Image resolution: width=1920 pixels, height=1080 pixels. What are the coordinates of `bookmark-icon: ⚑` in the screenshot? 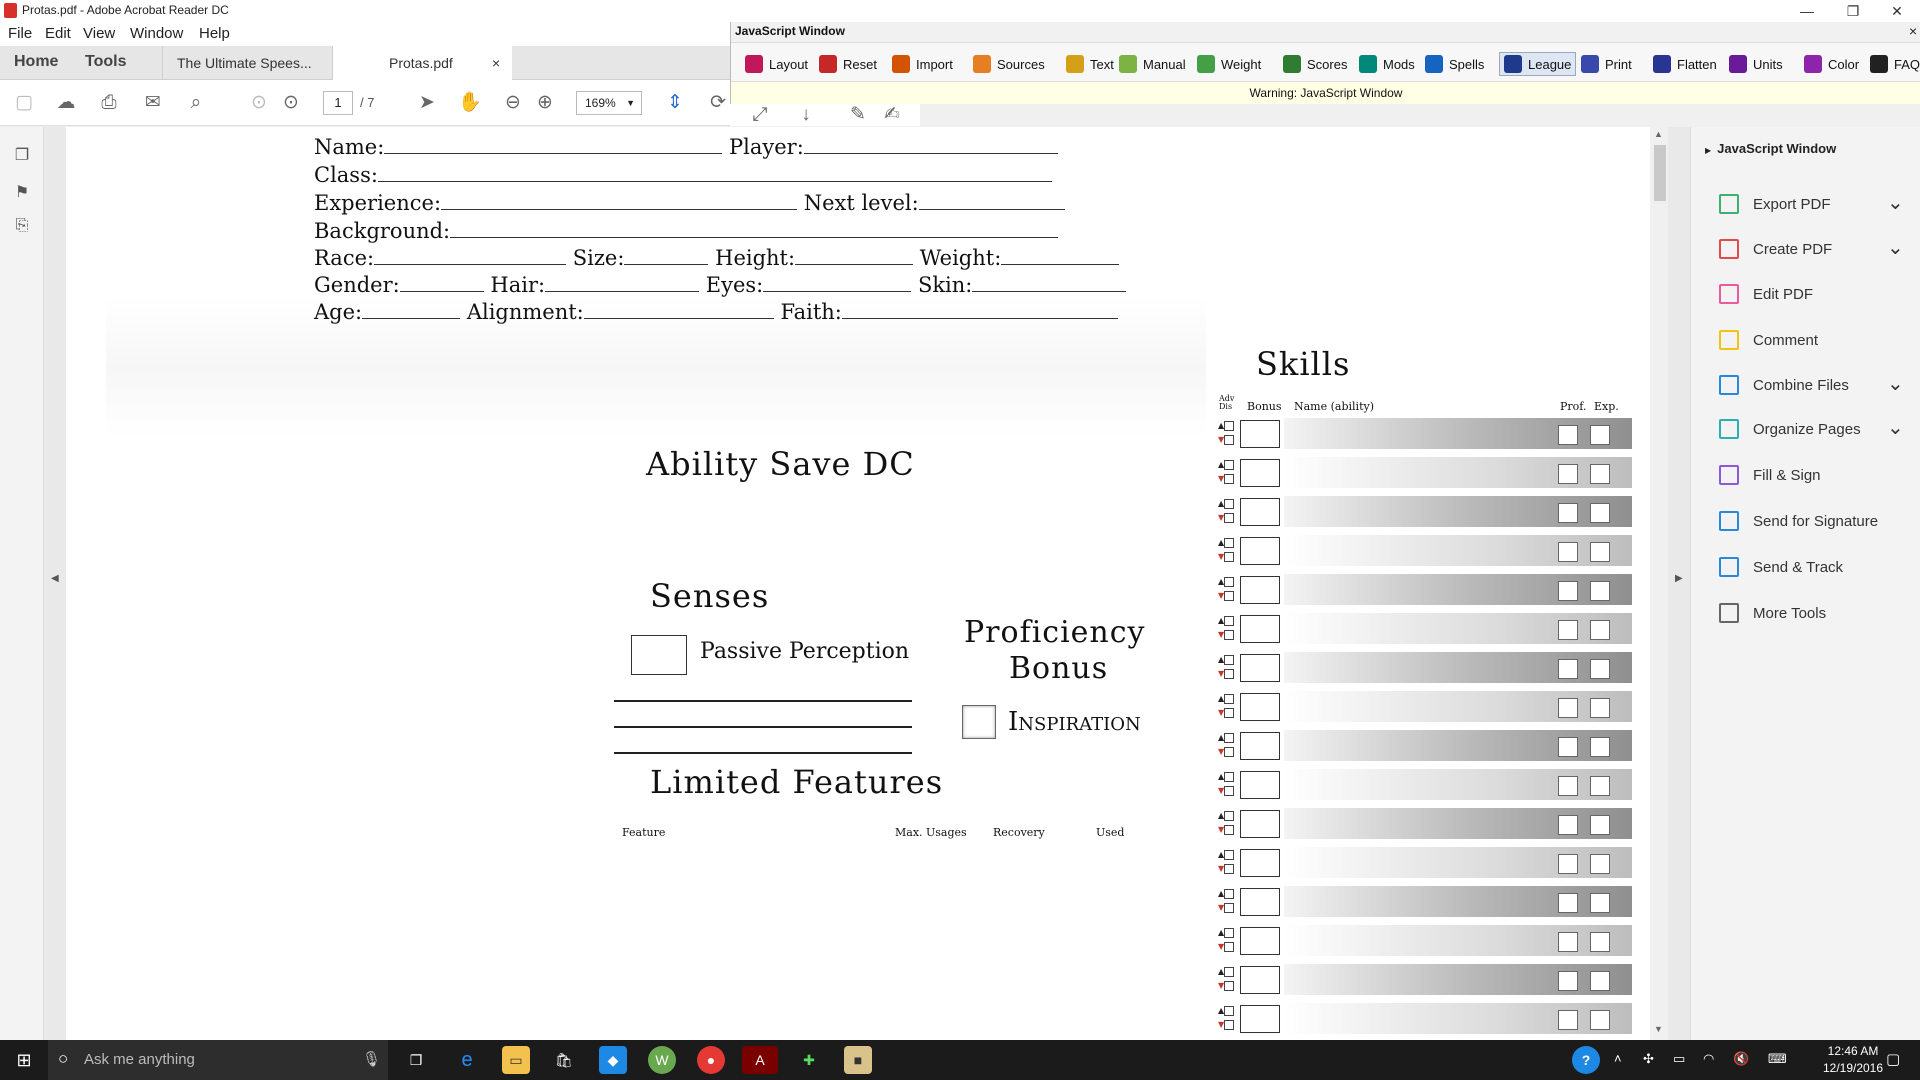 It's located at (22, 192).